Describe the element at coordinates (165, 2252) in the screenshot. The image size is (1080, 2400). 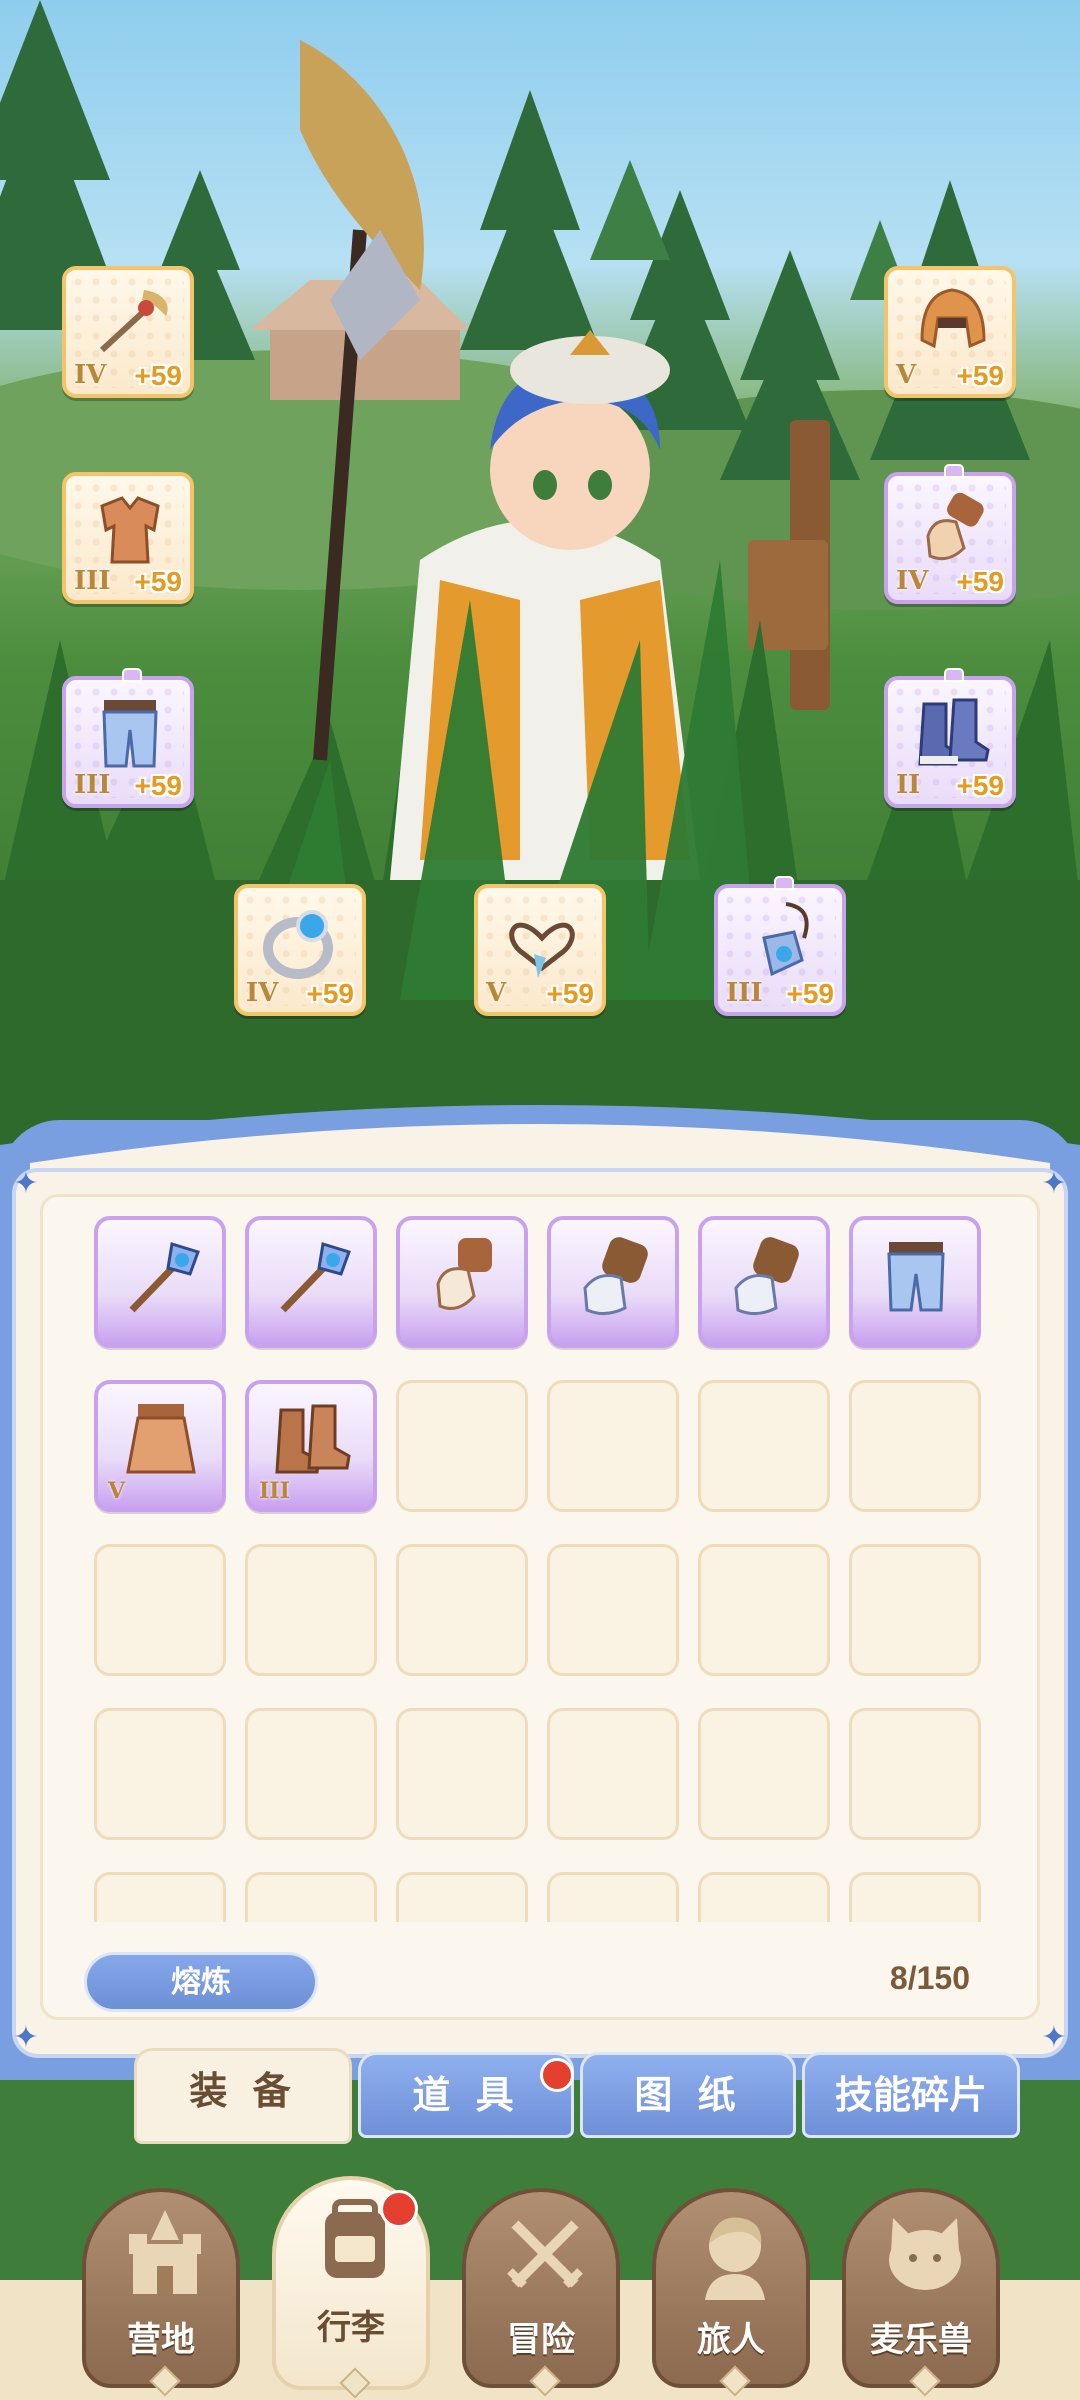
I see `castle-icon` at that location.